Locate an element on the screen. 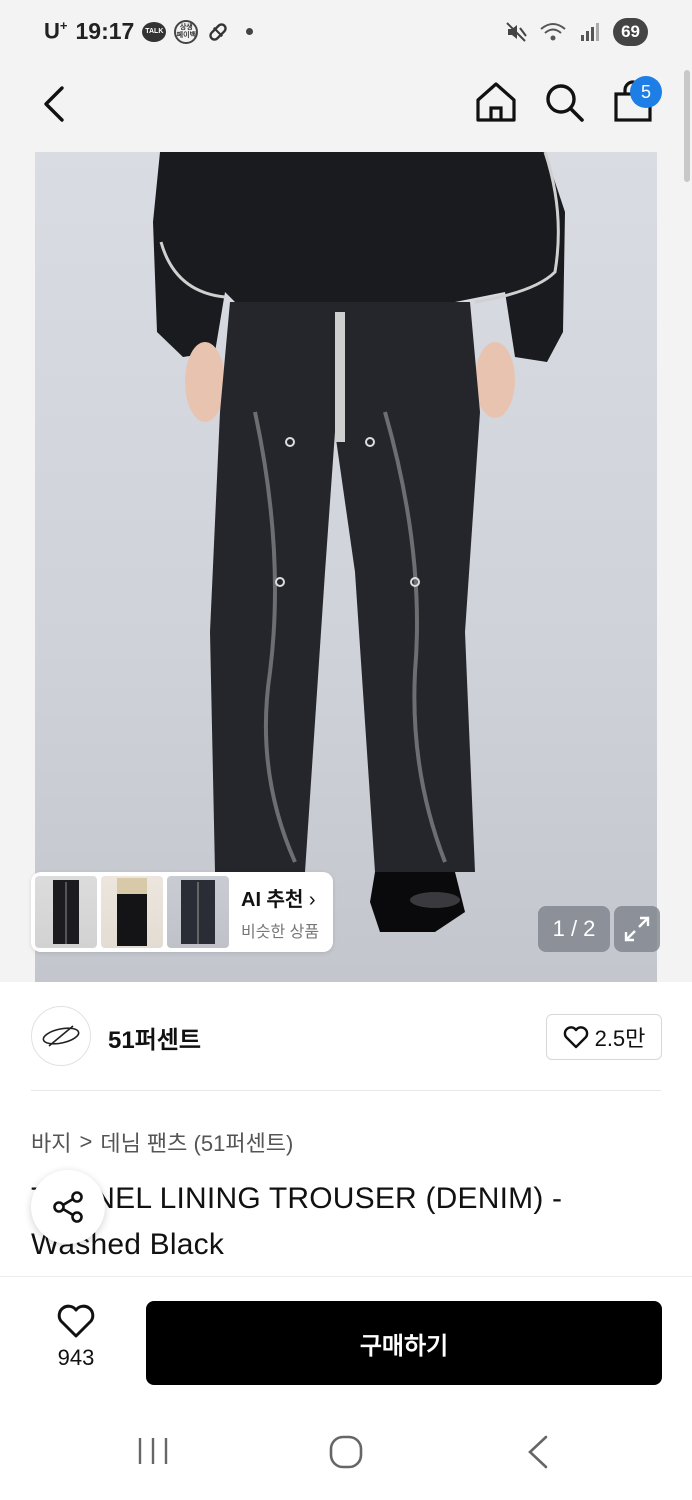 This screenshot has width=692, height=1500. back-arrow-icon is located at coordinates (55, 104).